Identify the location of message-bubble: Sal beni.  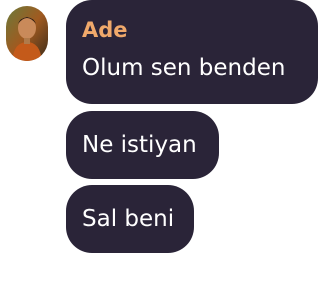
(130, 219).